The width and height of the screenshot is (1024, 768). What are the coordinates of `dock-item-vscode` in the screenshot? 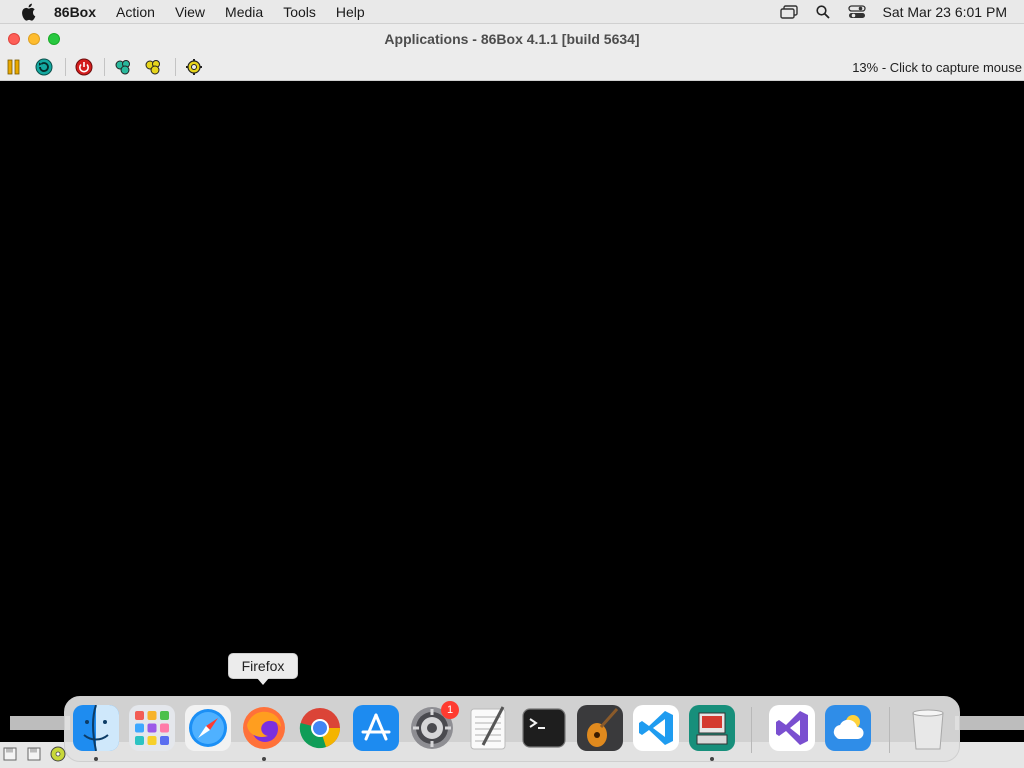 It's located at (656, 728).